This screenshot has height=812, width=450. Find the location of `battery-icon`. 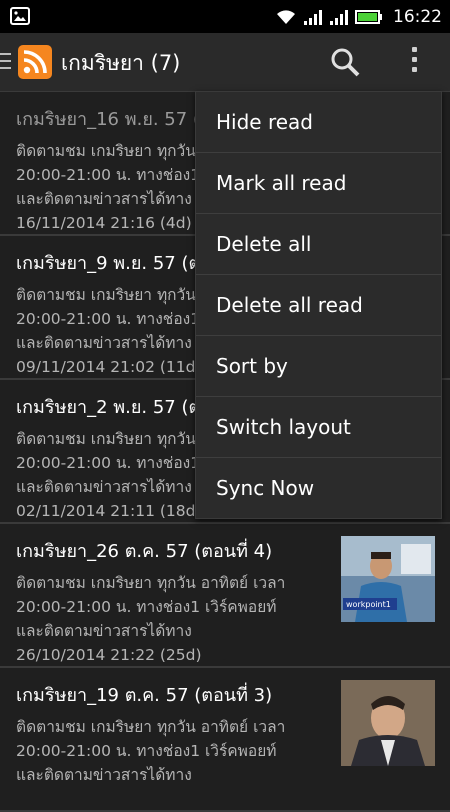

battery-icon is located at coordinates (368, 16).